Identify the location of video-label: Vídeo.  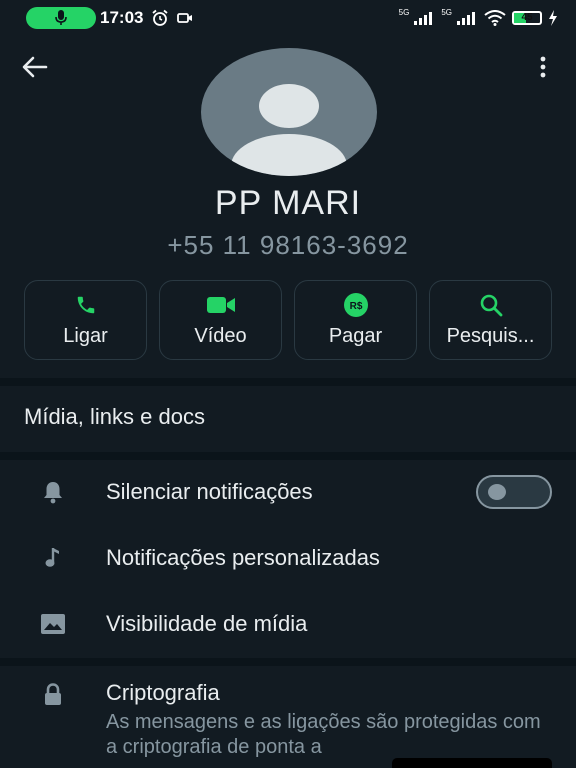
(220, 335).